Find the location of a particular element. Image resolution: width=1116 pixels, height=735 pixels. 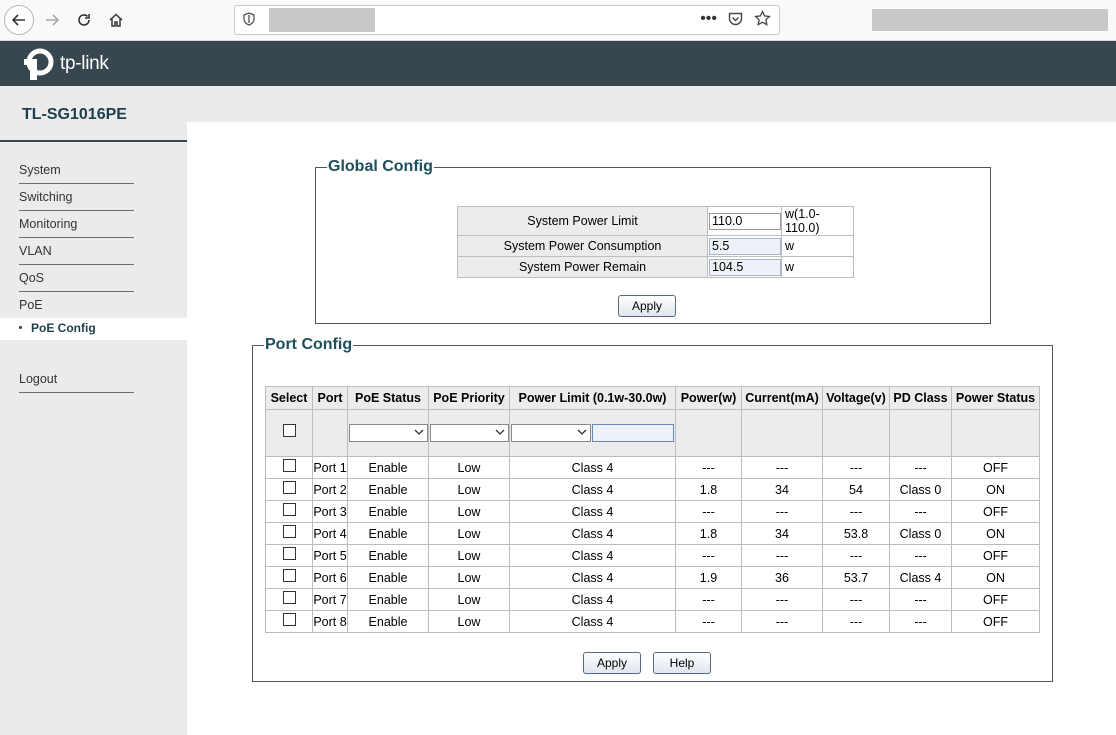

sidebar-item-logout: Logout is located at coordinates (76, 379).